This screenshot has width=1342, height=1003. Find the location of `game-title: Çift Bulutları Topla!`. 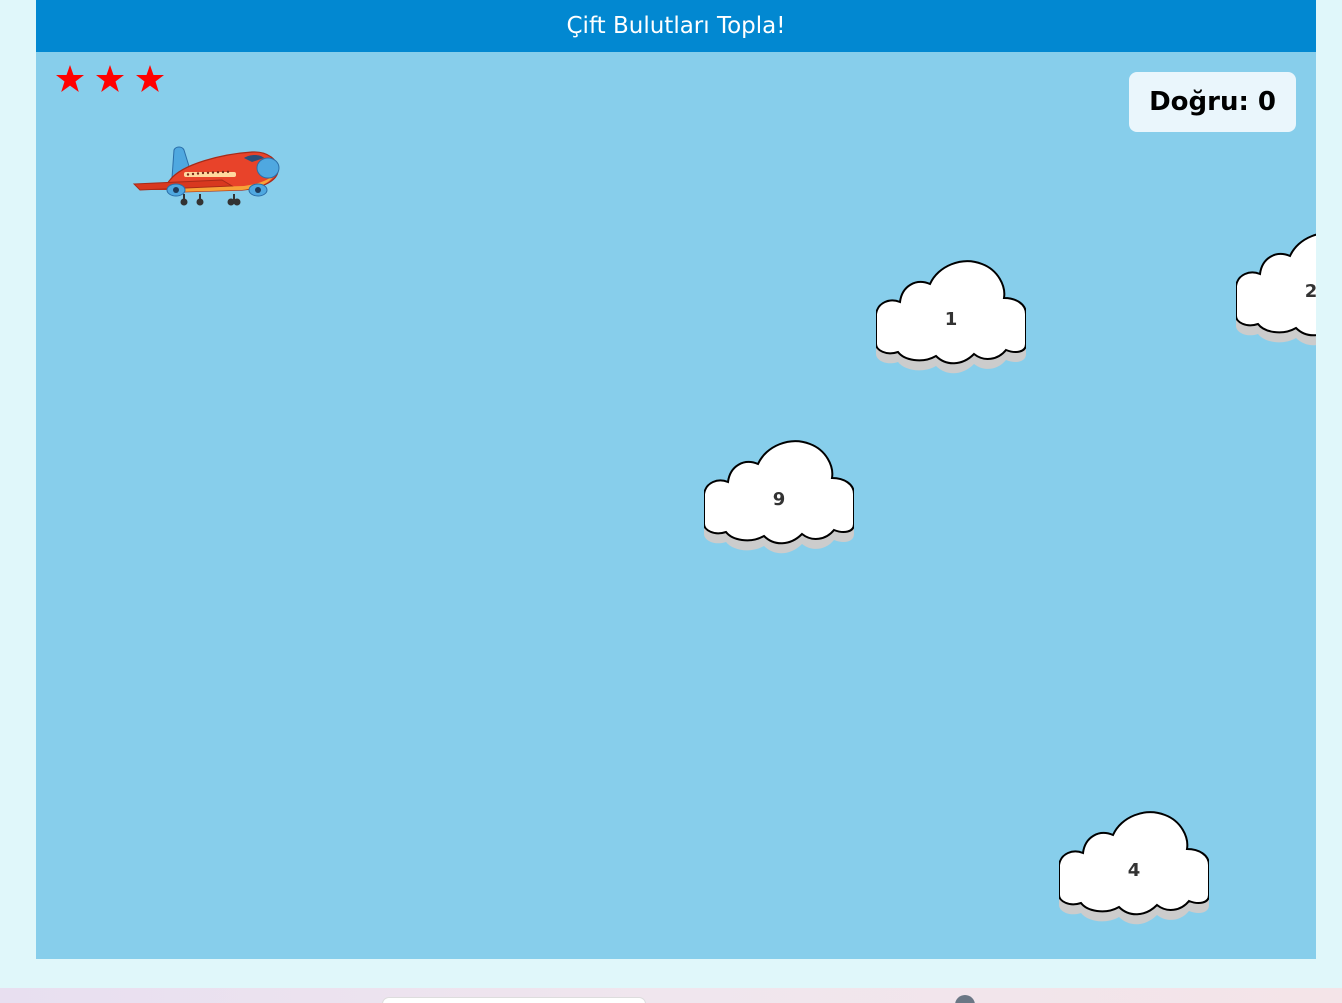

game-title: Çift Bulutları Topla! is located at coordinates (676, 26).